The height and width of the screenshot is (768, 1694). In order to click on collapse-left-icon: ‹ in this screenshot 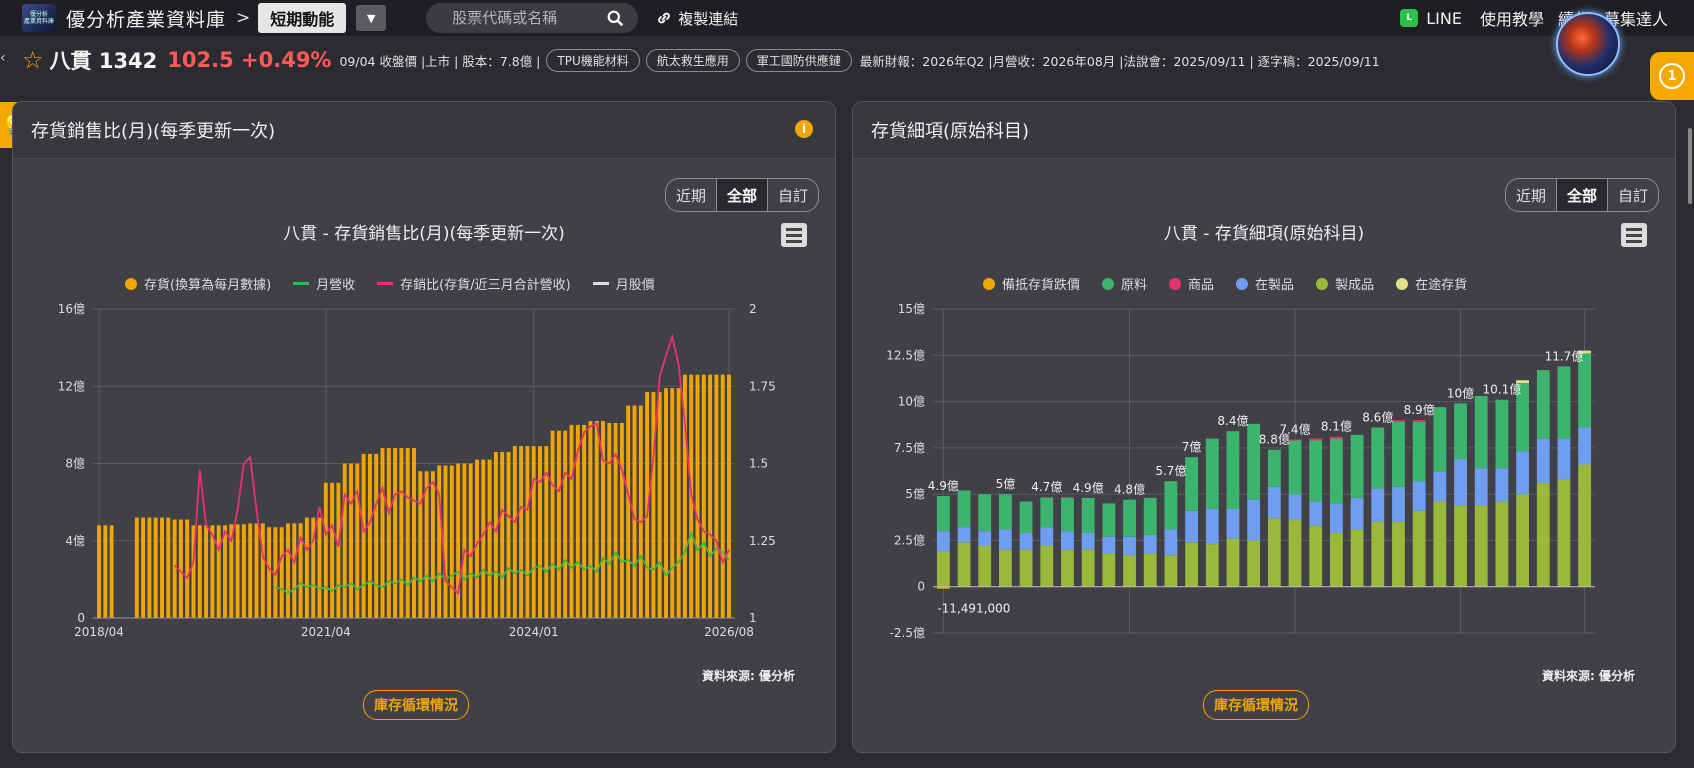, I will do `click(3, 58)`.